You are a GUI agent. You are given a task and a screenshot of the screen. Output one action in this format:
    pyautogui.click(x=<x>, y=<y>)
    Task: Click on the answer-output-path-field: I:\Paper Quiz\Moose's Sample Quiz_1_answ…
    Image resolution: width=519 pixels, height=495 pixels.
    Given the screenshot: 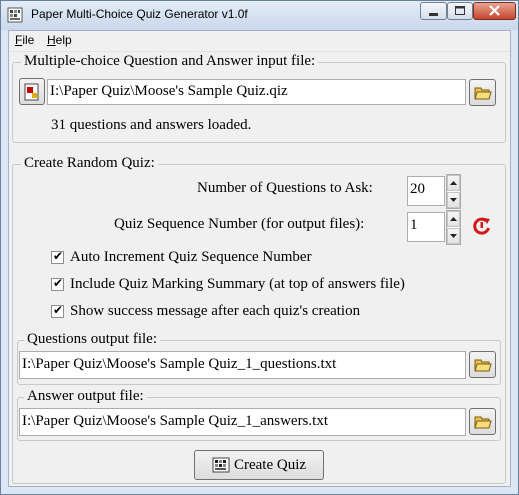 What is the action you would take?
    pyautogui.click(x=242, y=422)
    